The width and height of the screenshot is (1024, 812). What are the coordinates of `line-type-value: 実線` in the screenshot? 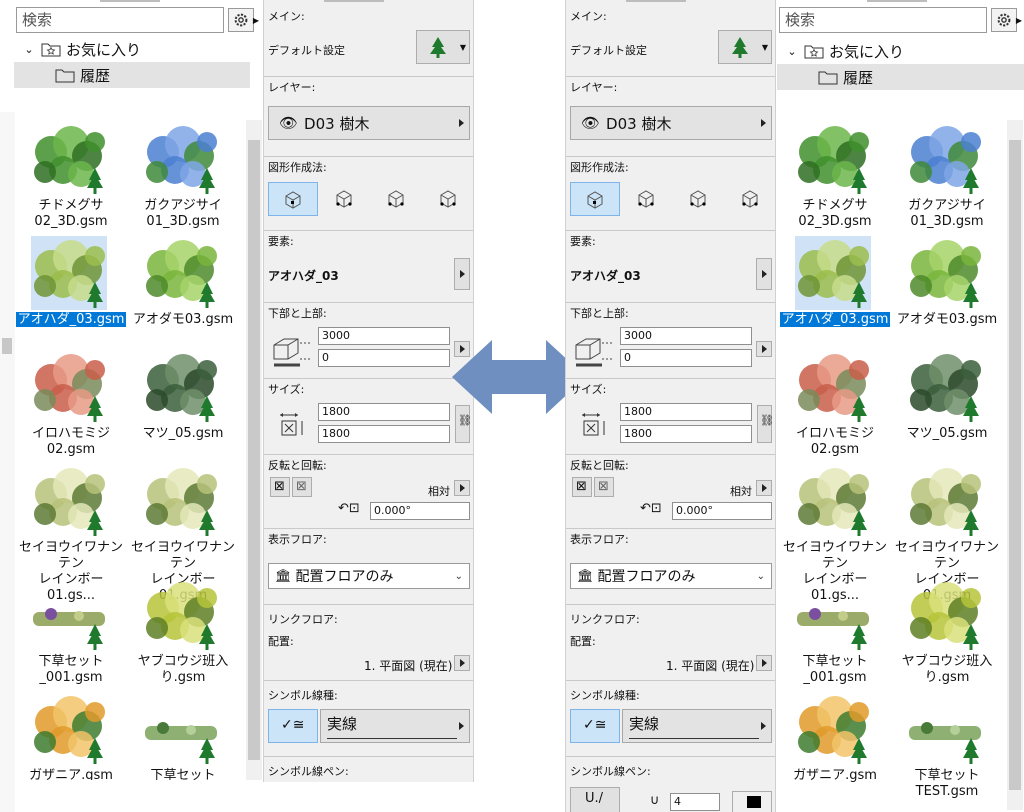 It's located at (392, 726).